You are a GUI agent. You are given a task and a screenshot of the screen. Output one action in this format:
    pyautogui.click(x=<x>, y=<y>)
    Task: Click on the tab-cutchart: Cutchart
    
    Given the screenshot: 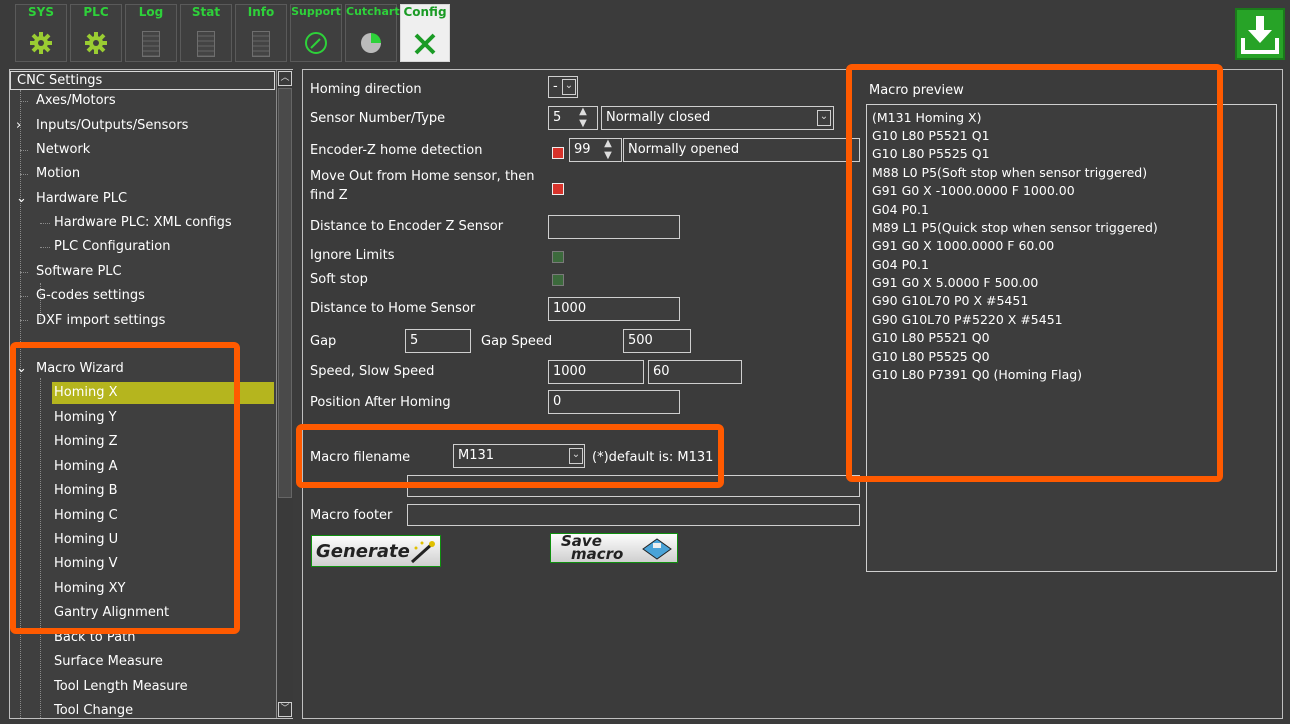 What is the action you would take?
    pyautogui.click(x=372, y=33)
    